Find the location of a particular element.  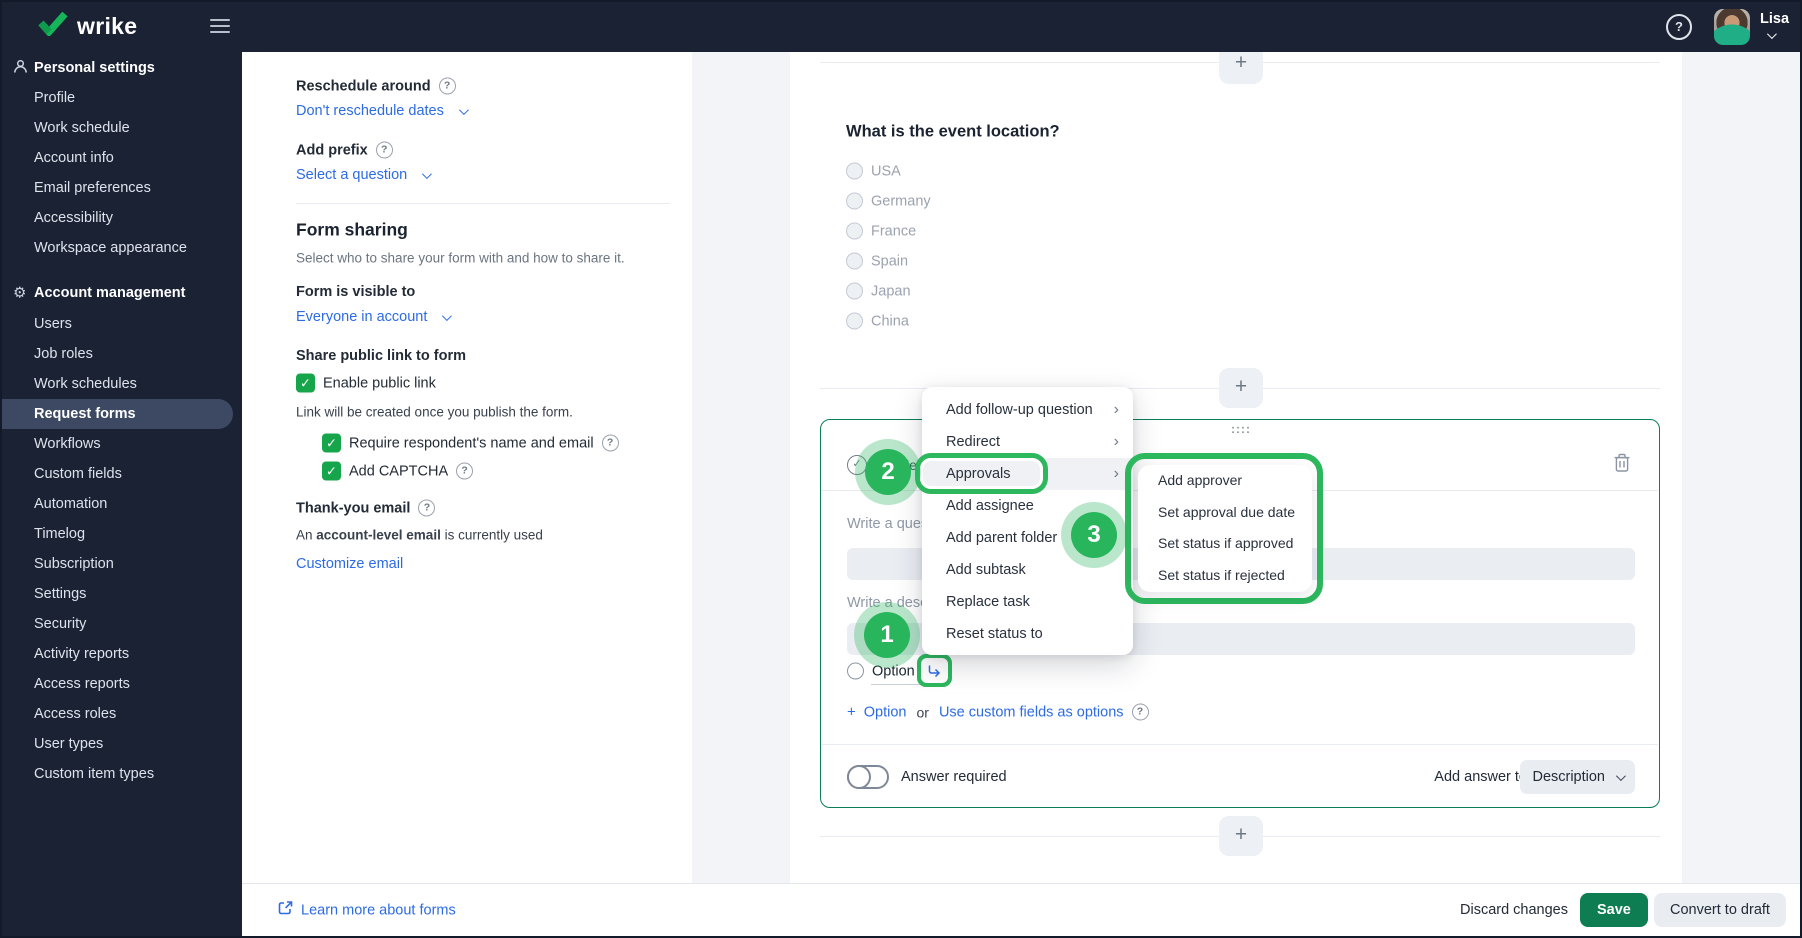

annotation-inner-ring is located at coordinates (981, 473).